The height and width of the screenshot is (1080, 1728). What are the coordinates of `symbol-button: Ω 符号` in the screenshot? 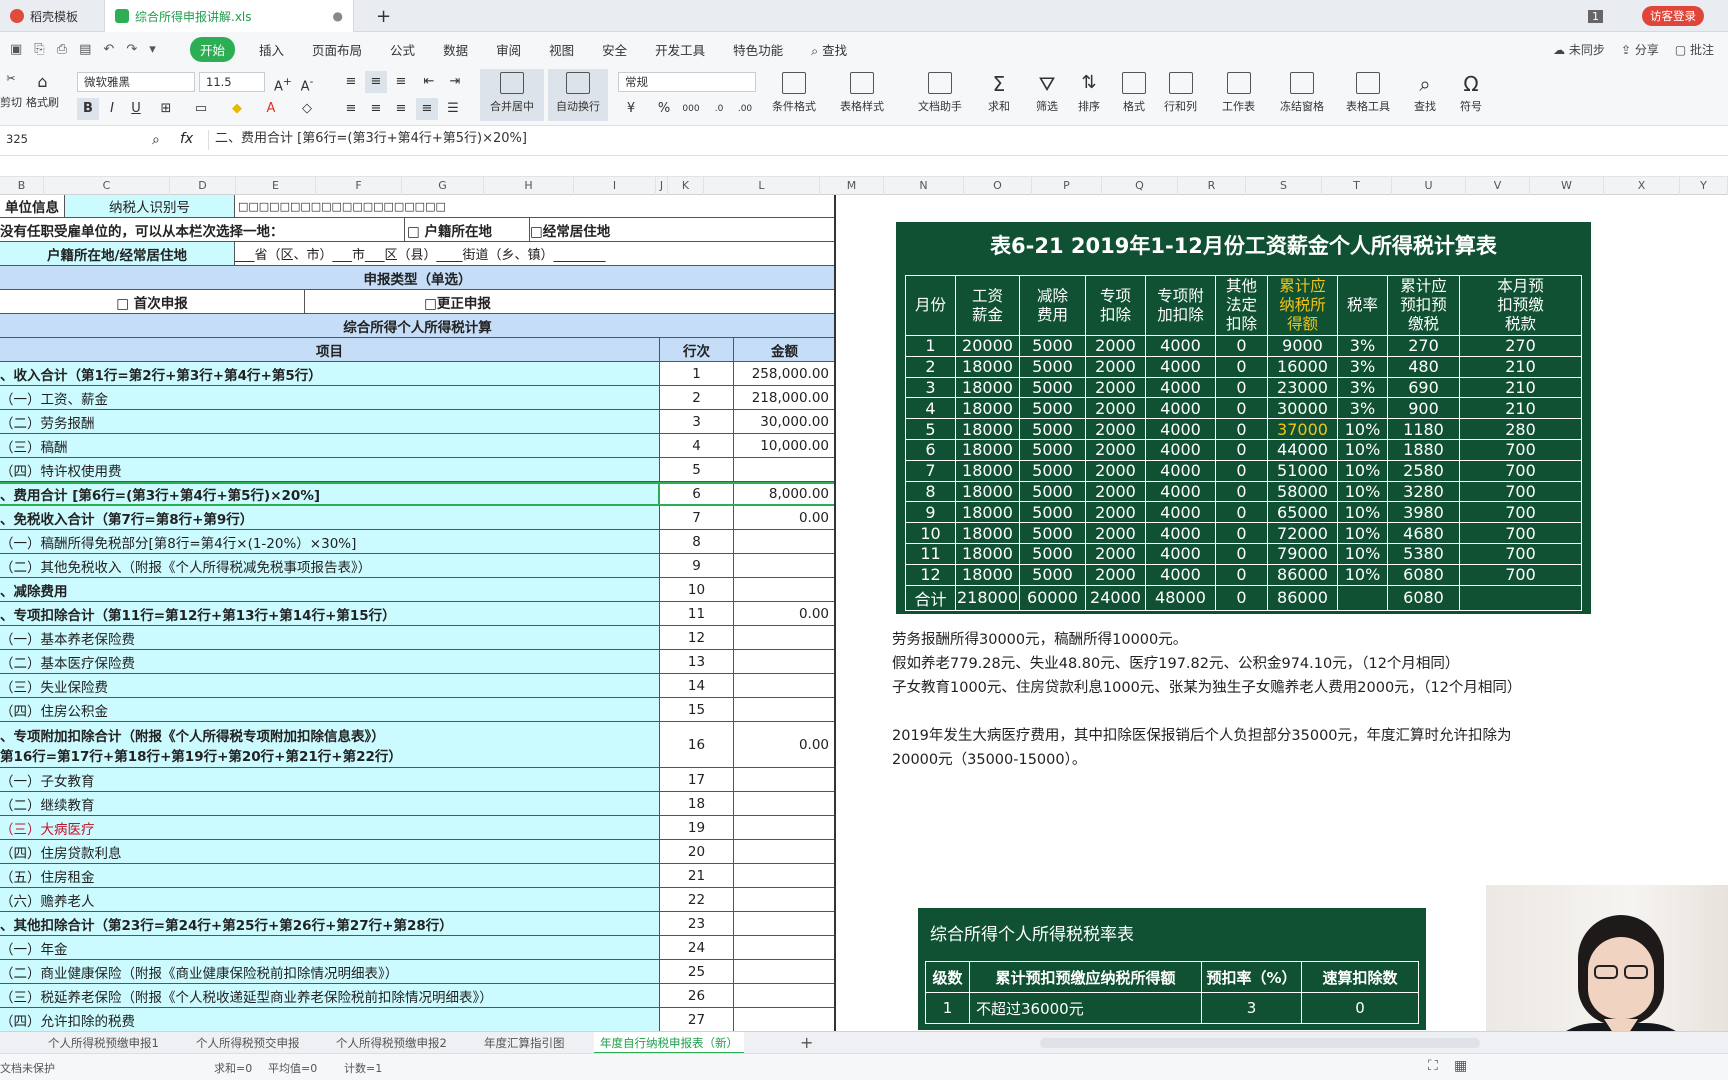 It's located at (1471, 93).